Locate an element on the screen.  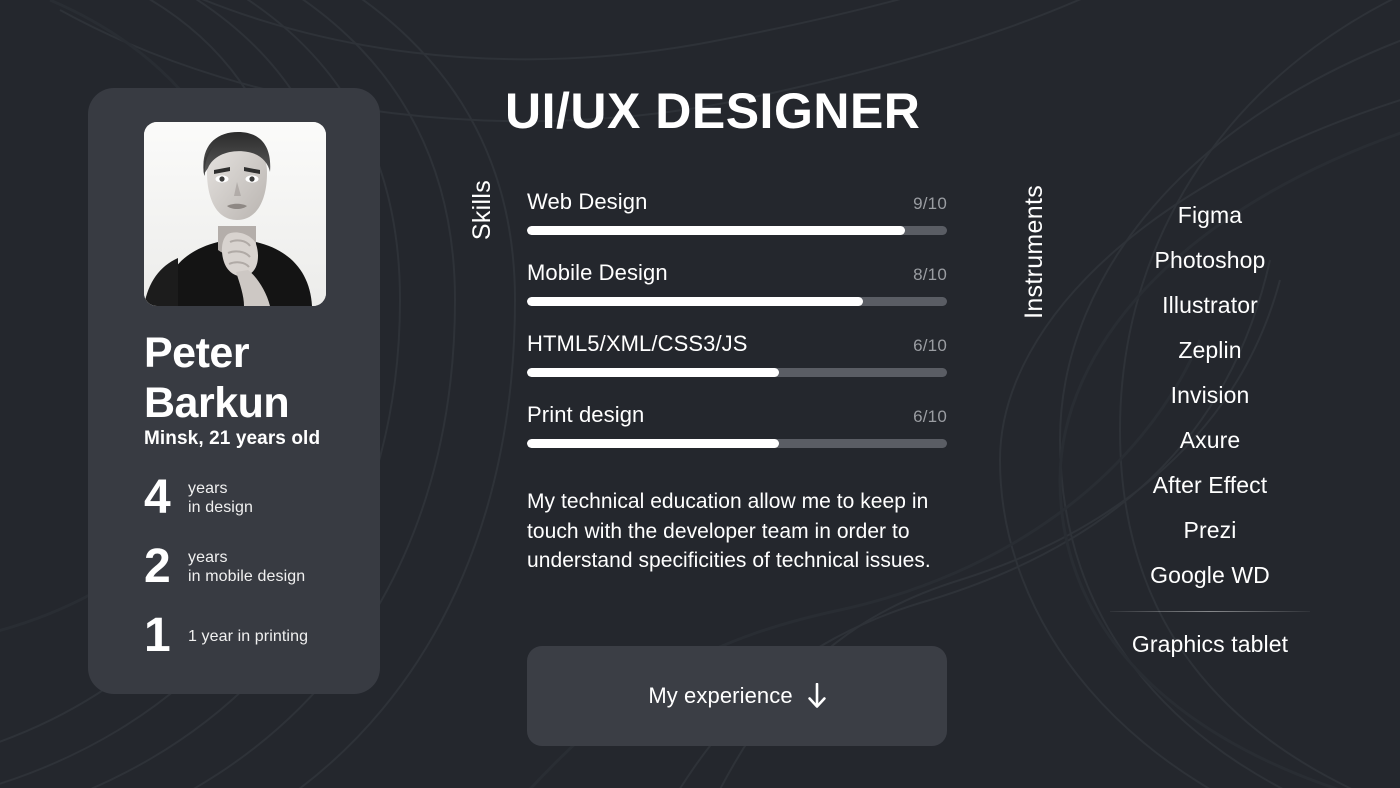
skill-header: Print design 6/10 is located at coordinates (737, 415).